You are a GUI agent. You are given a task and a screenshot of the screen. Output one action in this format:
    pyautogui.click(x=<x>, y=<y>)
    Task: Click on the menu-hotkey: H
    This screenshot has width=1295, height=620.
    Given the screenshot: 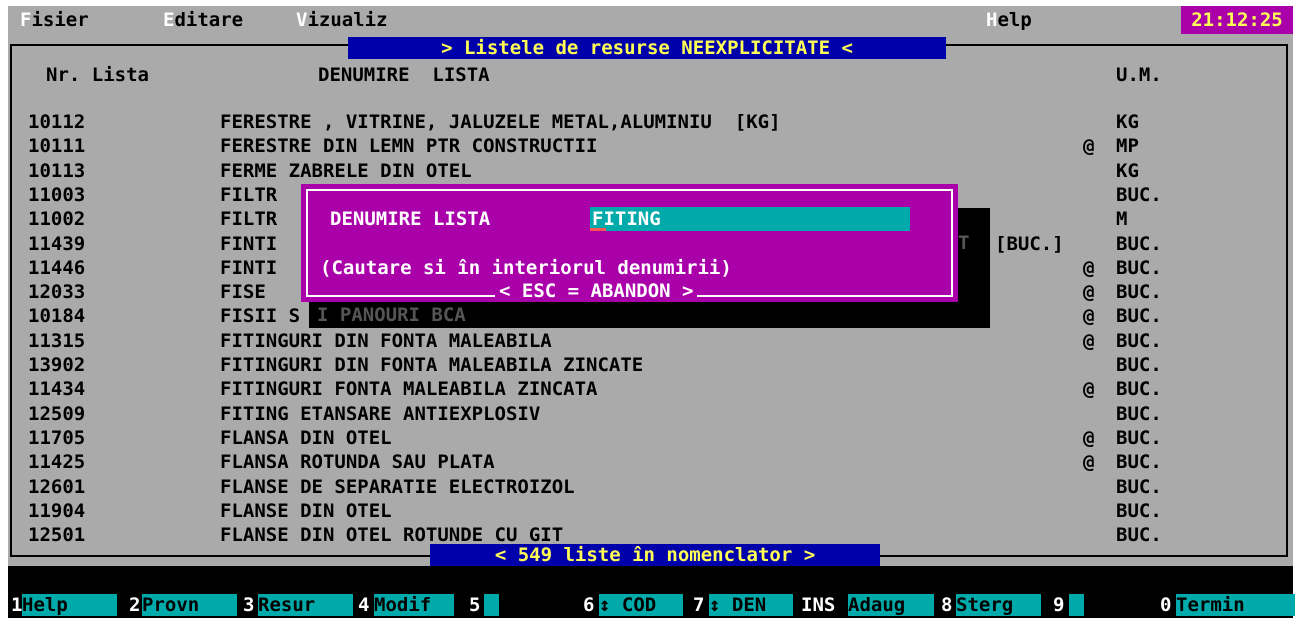 What is the action you would take?
    pyautogui.click(x=992, y=20)
    